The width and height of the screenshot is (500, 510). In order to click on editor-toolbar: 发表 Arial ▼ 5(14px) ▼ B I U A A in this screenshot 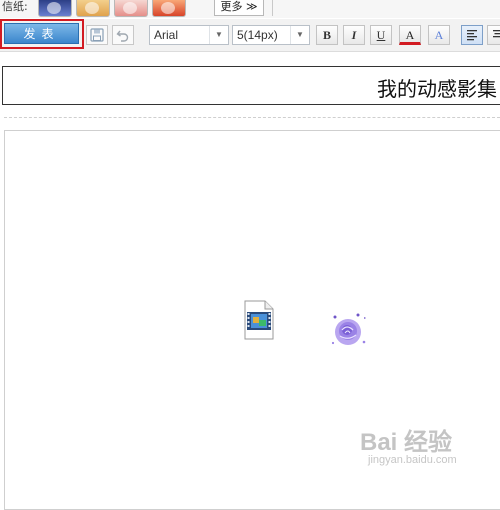, I will do `click(250, 35)`.